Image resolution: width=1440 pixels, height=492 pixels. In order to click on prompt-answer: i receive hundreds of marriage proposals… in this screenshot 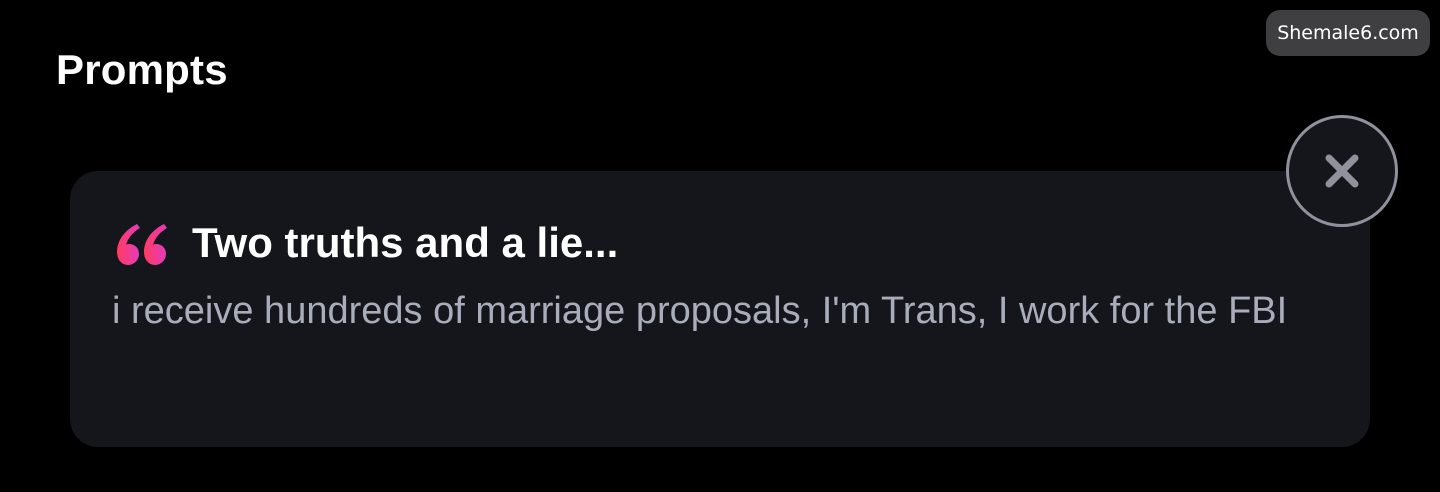, I will do `click(700, 311)`.